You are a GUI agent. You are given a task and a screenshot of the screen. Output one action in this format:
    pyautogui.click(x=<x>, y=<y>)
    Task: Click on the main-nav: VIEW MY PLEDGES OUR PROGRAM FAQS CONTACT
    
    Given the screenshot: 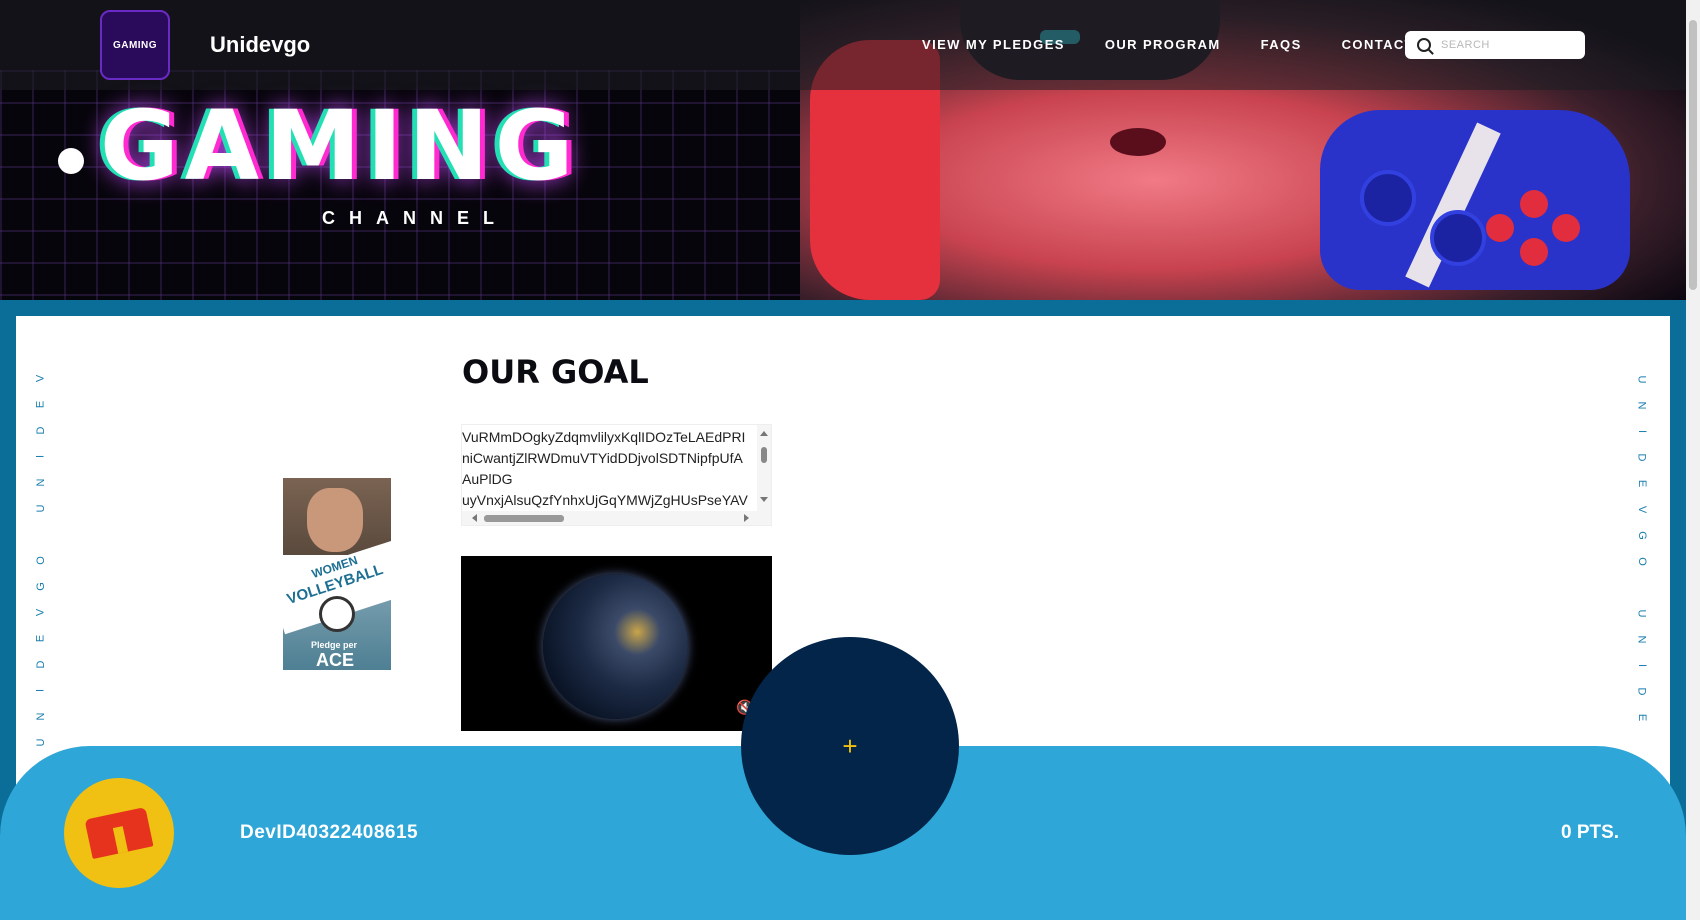 What is the action you would take?
    pyautogui.click(x=1168, y=44)
    